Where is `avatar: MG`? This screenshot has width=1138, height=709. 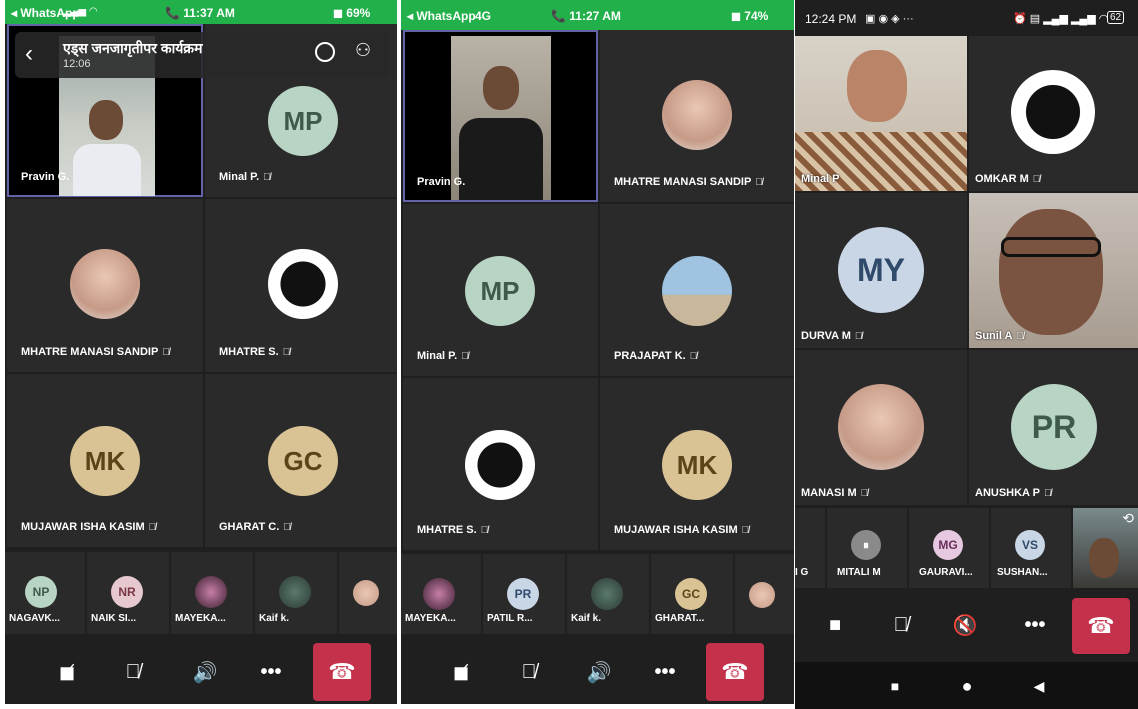
avatar: MG is located at coordinates (948, 545).